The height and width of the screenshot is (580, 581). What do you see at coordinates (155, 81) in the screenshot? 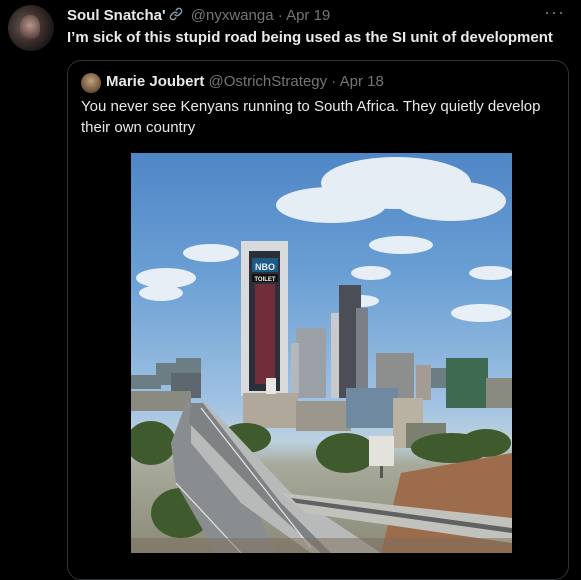
I see `quoted-display-name: Marie Joubert` at bounding box center [155, 81].